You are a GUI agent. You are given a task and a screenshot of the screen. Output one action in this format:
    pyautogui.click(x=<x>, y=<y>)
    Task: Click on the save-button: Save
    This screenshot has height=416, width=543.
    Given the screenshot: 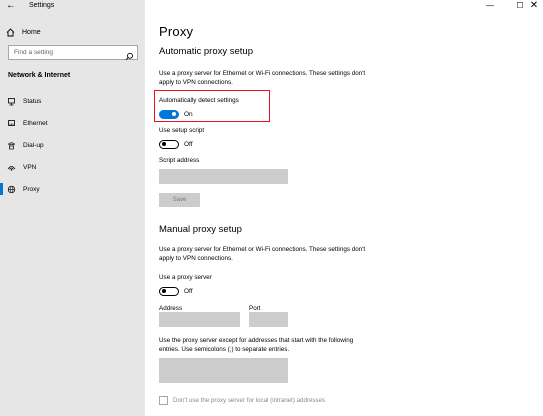 What is the action you would take?
    pyautogui.click(x=179, y=200)
    